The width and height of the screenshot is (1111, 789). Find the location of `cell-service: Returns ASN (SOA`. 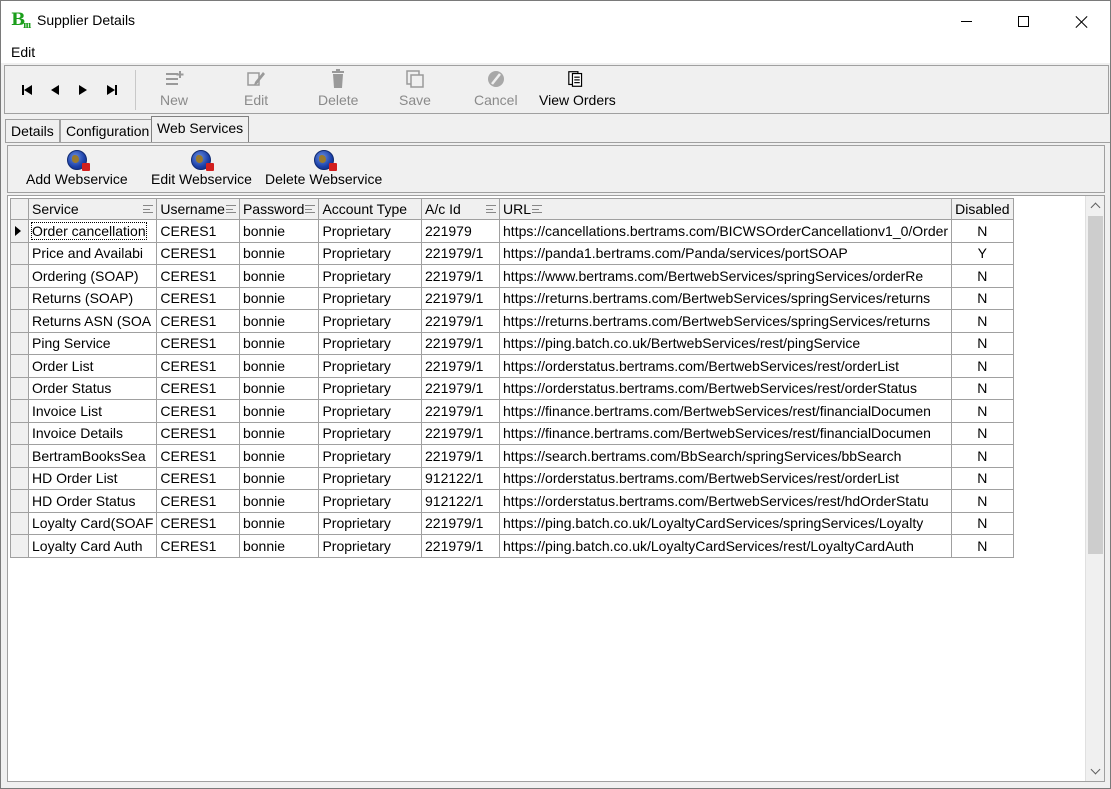

cell-service: Returns ASN (SOA is located at coordinates (92, 321).